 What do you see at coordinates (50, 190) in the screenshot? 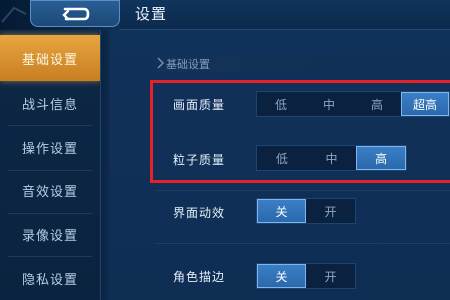
I see `sidebar-item-sound: 音效设置` at bounding box center [50, 190].